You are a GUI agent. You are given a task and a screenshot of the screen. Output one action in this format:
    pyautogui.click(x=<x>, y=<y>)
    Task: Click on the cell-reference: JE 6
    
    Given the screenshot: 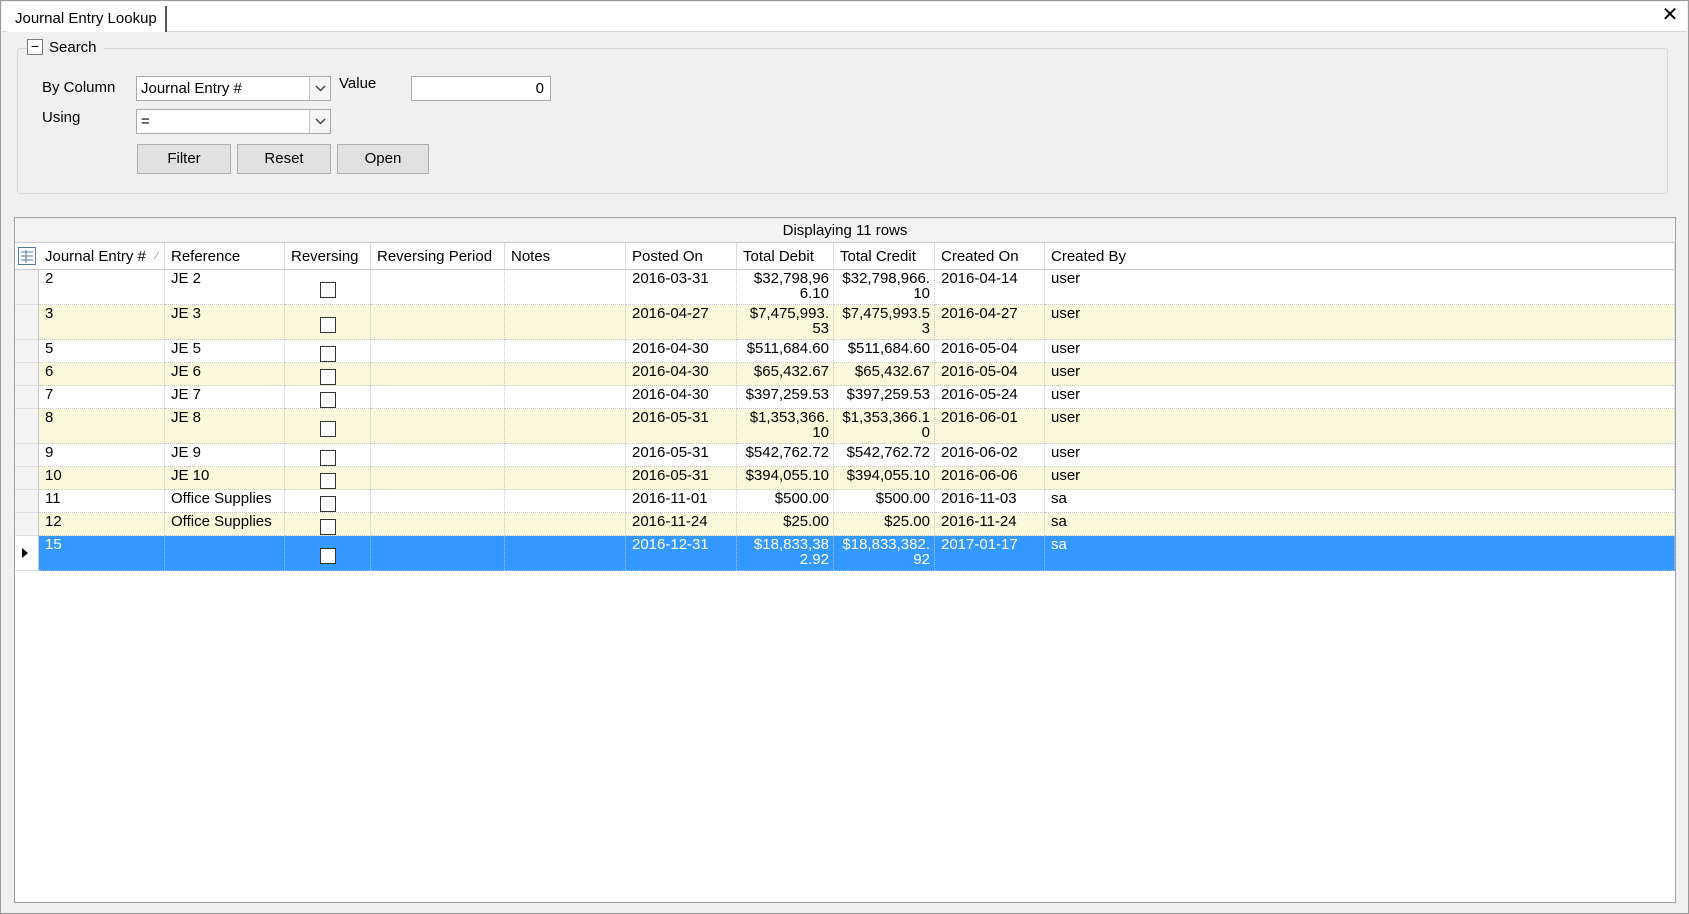 What is the action you would take?
    pyautogui.click(x=225, y=374)
    